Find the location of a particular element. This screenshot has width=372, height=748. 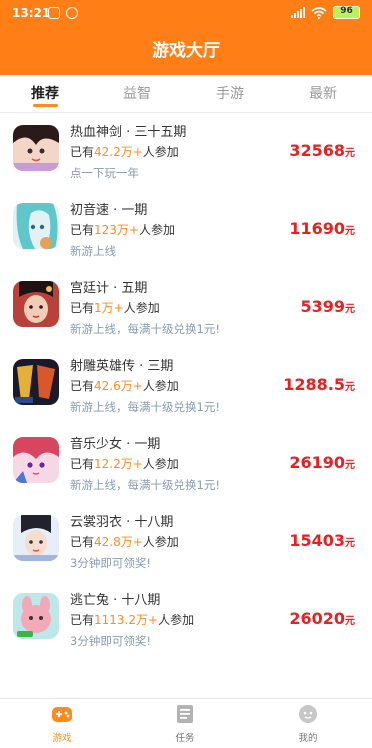

nav-label: 我的 is located at coordinates (308, 738).